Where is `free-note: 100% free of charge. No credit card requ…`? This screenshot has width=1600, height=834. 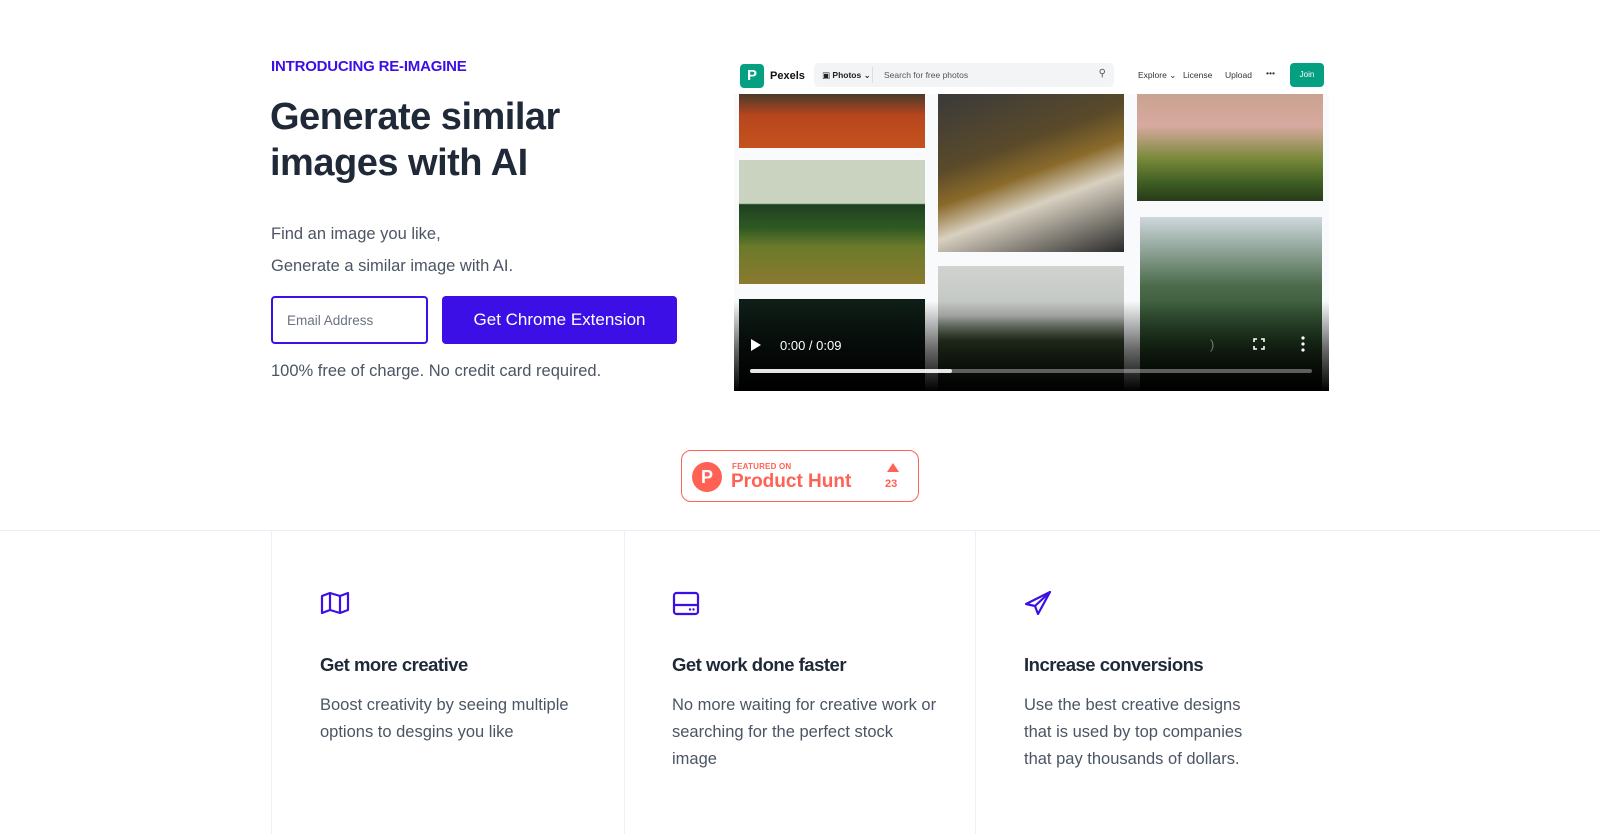
free-note: 100% free of charge. No credit card requ… is located at coordinates (436, 371).